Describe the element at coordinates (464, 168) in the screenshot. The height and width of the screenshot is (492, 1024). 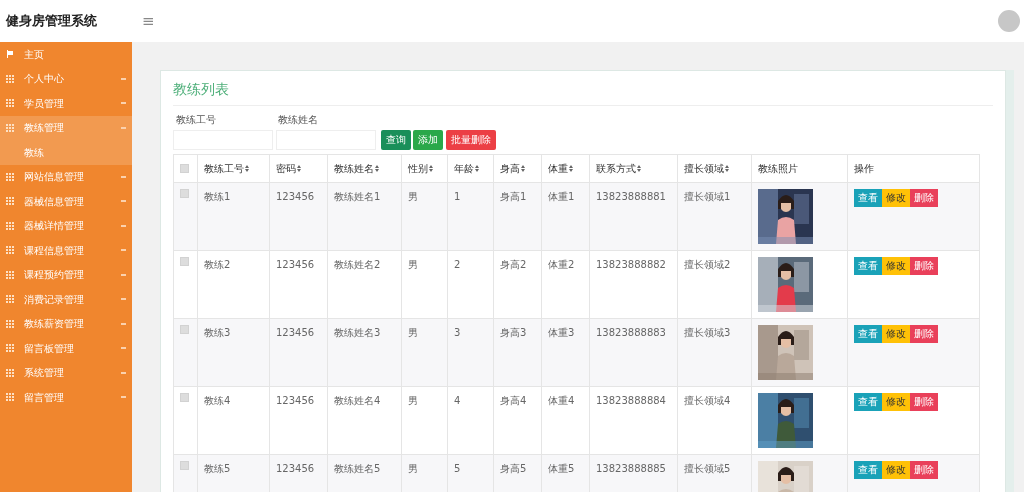
I see `column-header: 年龄` at that location.